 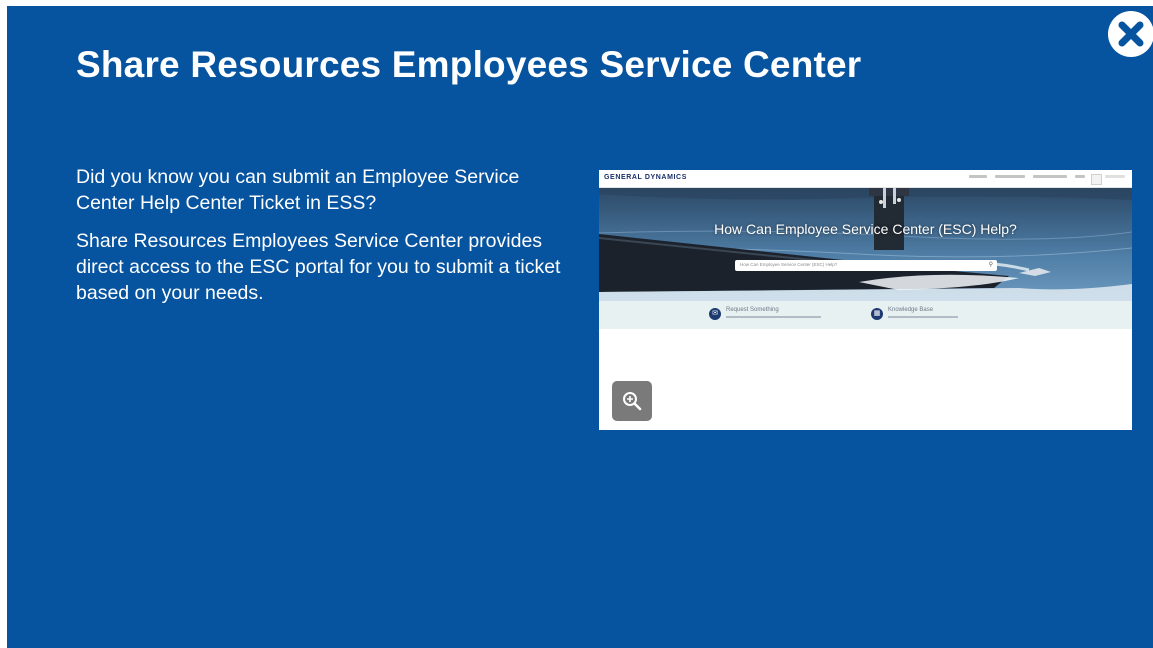 I want to click on submarine-photo, so click(x=865, y=244).